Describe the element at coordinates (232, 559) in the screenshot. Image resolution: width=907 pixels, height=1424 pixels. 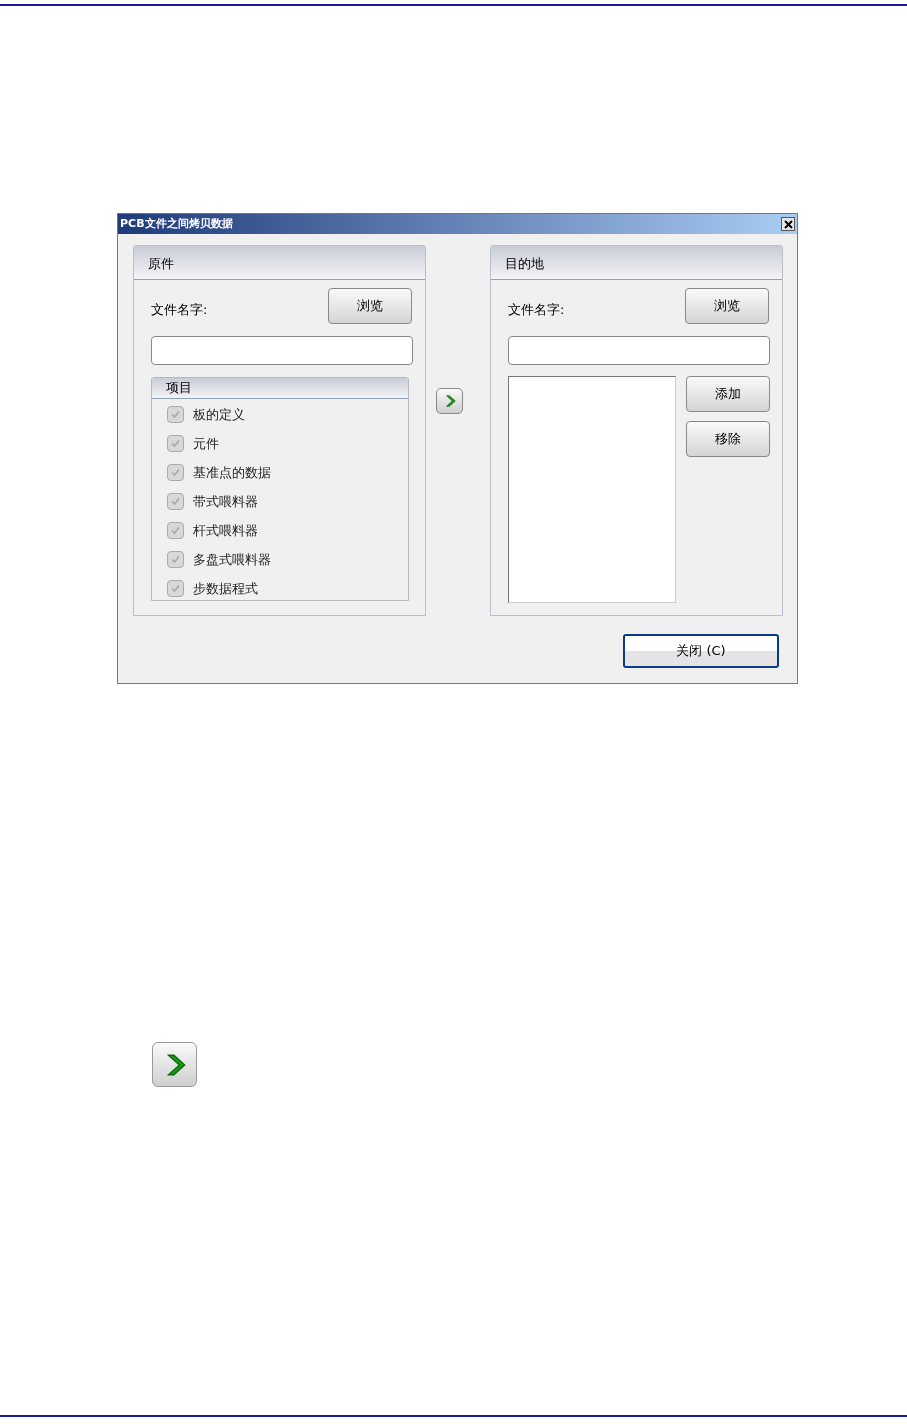
I see `checkbox-label: 多盘式喂料器` at that location.